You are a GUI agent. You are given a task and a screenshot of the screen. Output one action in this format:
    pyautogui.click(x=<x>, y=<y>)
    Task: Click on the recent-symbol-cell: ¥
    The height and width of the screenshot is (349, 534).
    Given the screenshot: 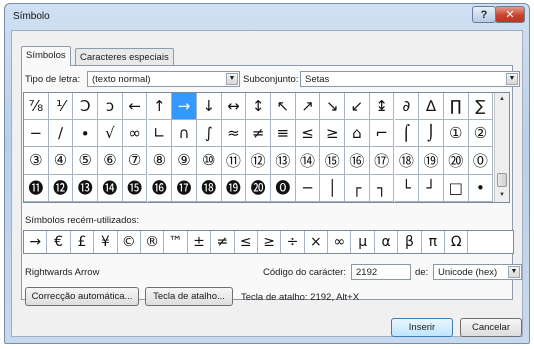 What is the action you would take?
    pyautogui.click(x=106, y=242)
    